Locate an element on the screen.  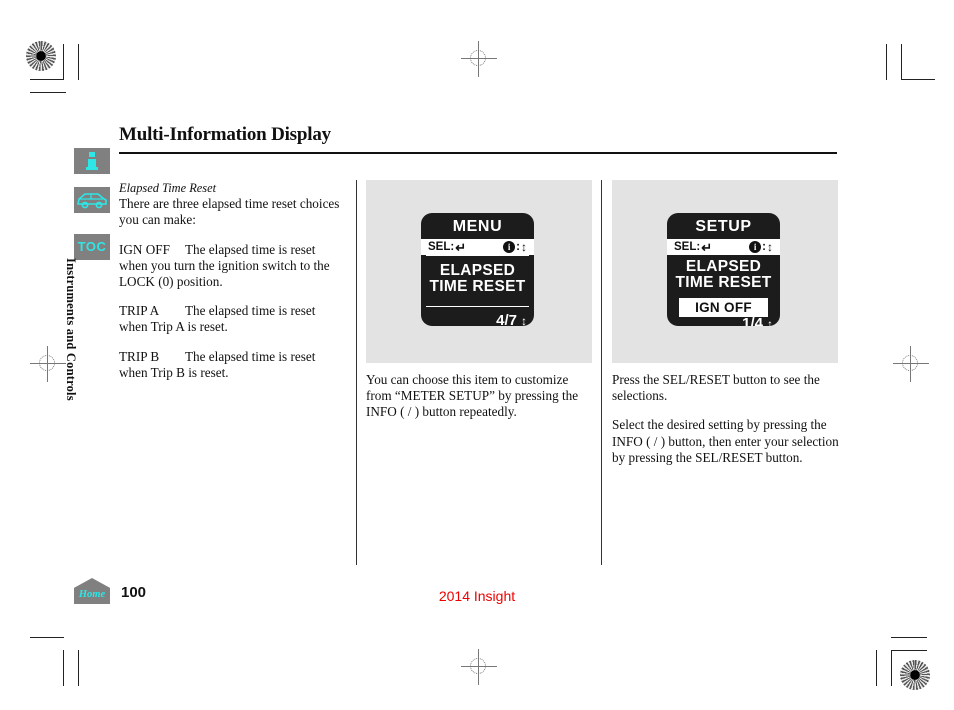
registration-crosshair-right-center is located at coordinates (911, 364).